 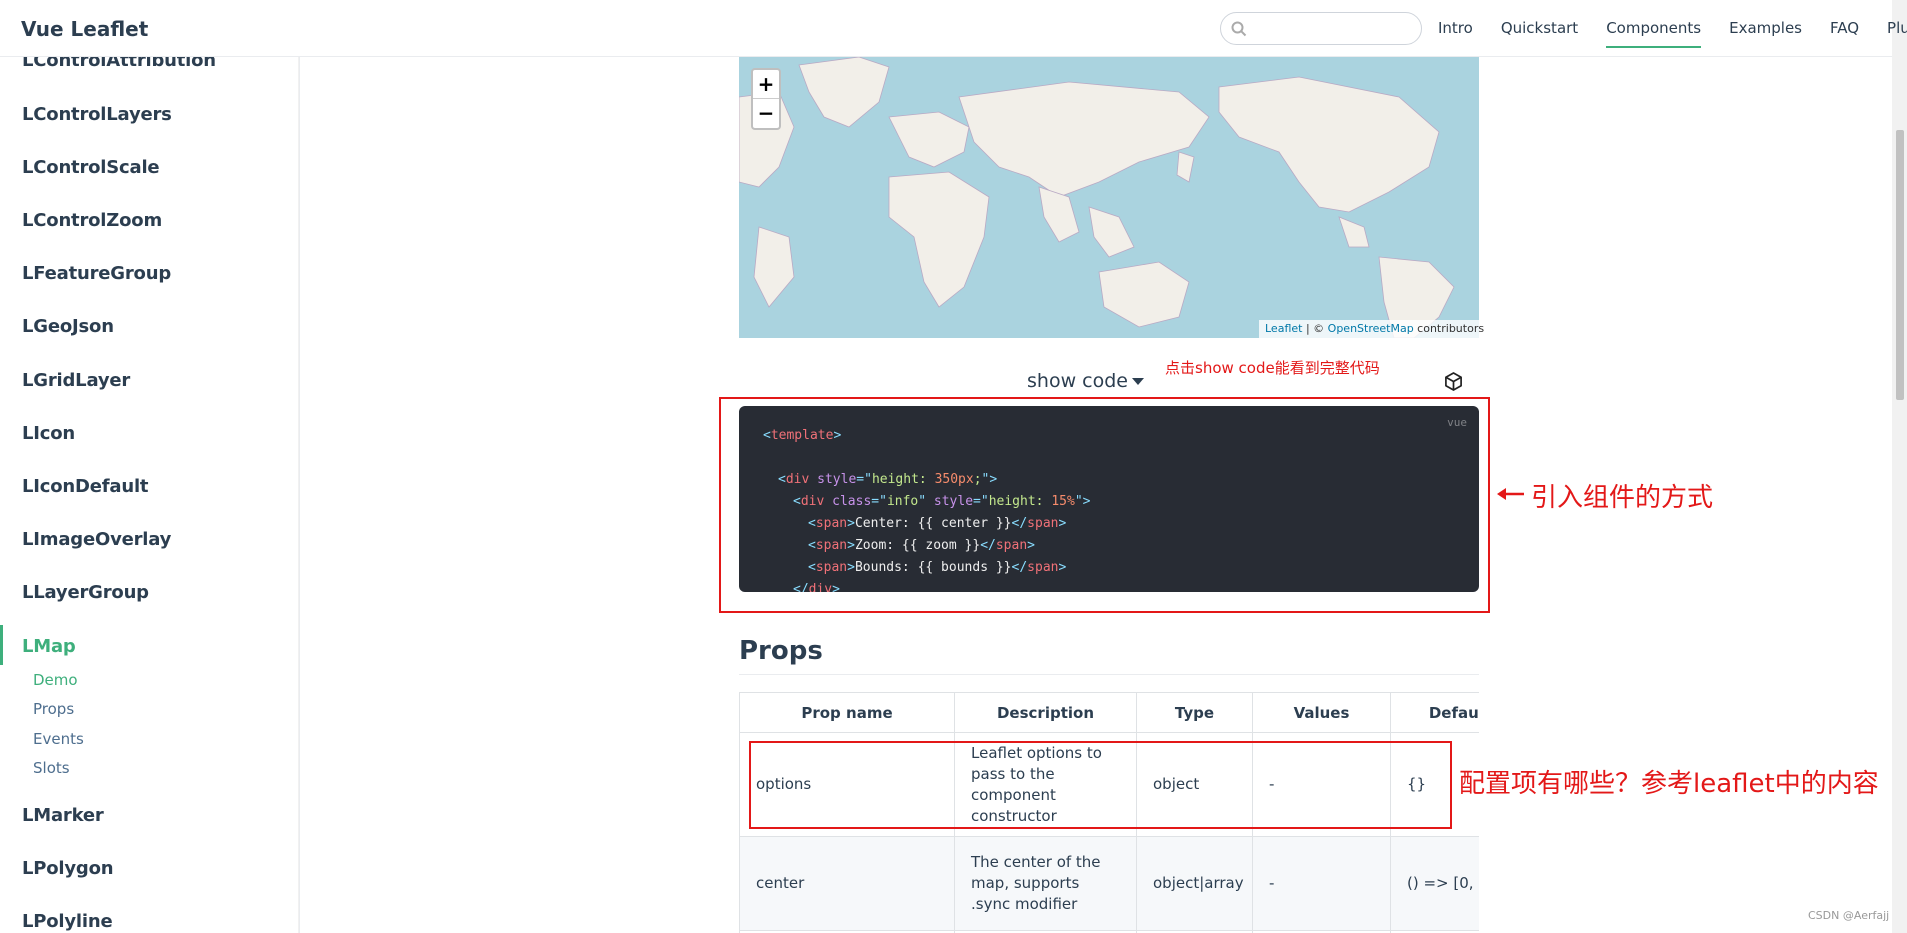 What do you see at coordinates (1849, 915) in the screenshot?
I see `watermark: CSDN @Aerfajj` at bounding box center [1849, 915].